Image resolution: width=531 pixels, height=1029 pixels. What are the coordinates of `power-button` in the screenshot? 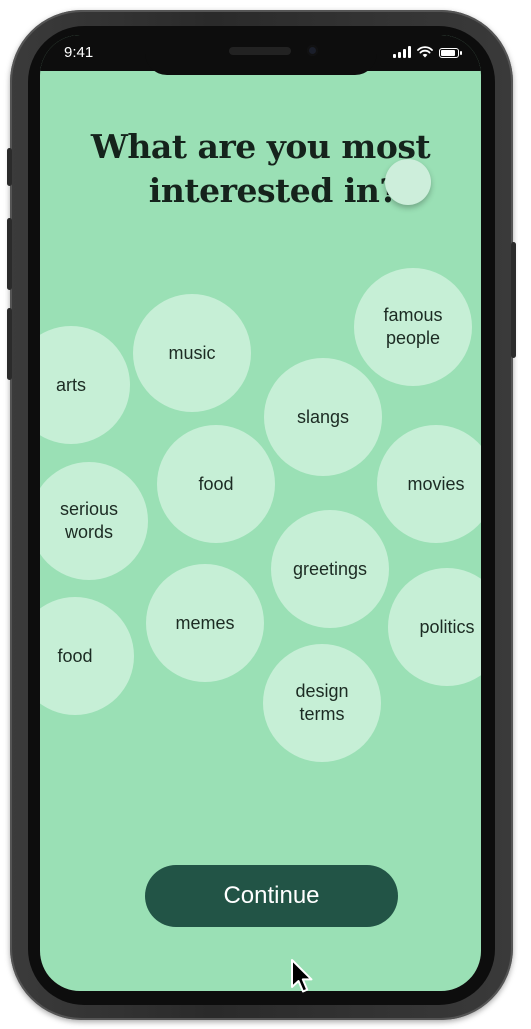 It's located at (513, 300).